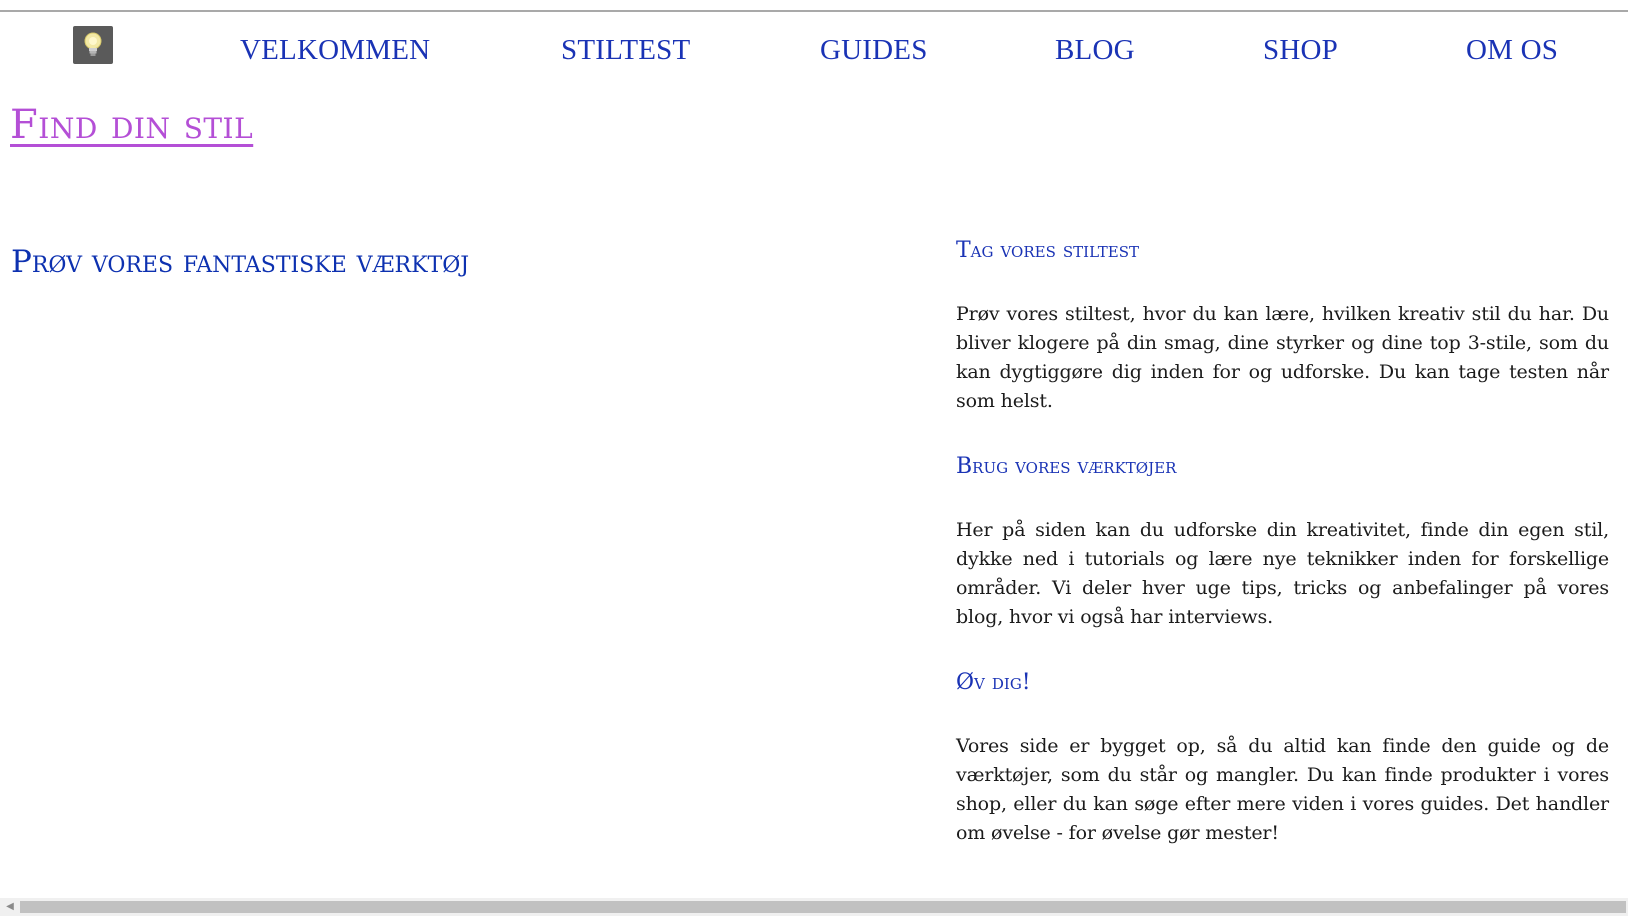 The width and height of the screenshot is (1628, 916). Describe the element at coordinates (240, 262) in the screenshot. I see `tools-heading: Prøv vores fantastiske værktøj` at that location.